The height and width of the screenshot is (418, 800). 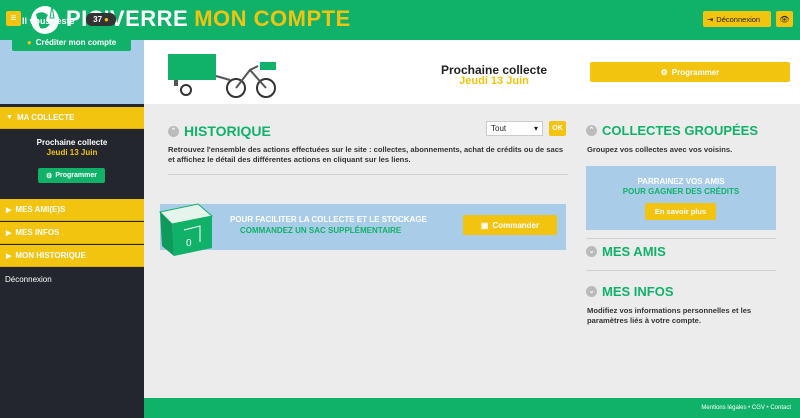 What do you see at coordinates (98, 19) in the screenshot?
I see `credit-count: 37` at bounding box center [98, 19].